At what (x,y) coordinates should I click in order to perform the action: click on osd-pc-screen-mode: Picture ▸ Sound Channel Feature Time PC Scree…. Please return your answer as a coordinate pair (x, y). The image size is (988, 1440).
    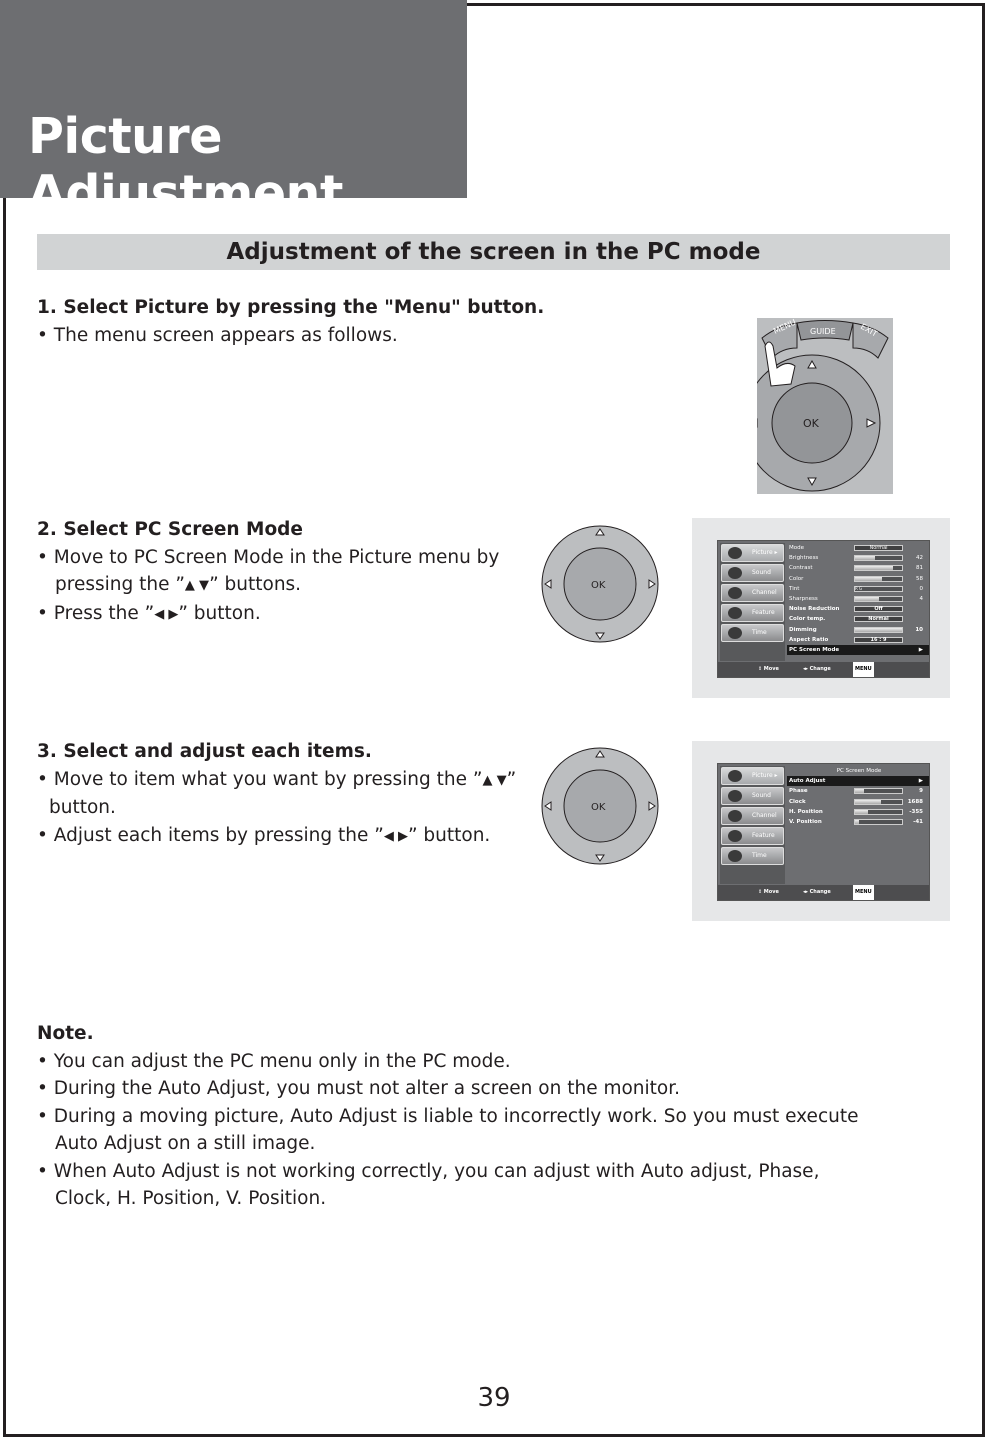
    Looking at the image, I should click on (821, 831).